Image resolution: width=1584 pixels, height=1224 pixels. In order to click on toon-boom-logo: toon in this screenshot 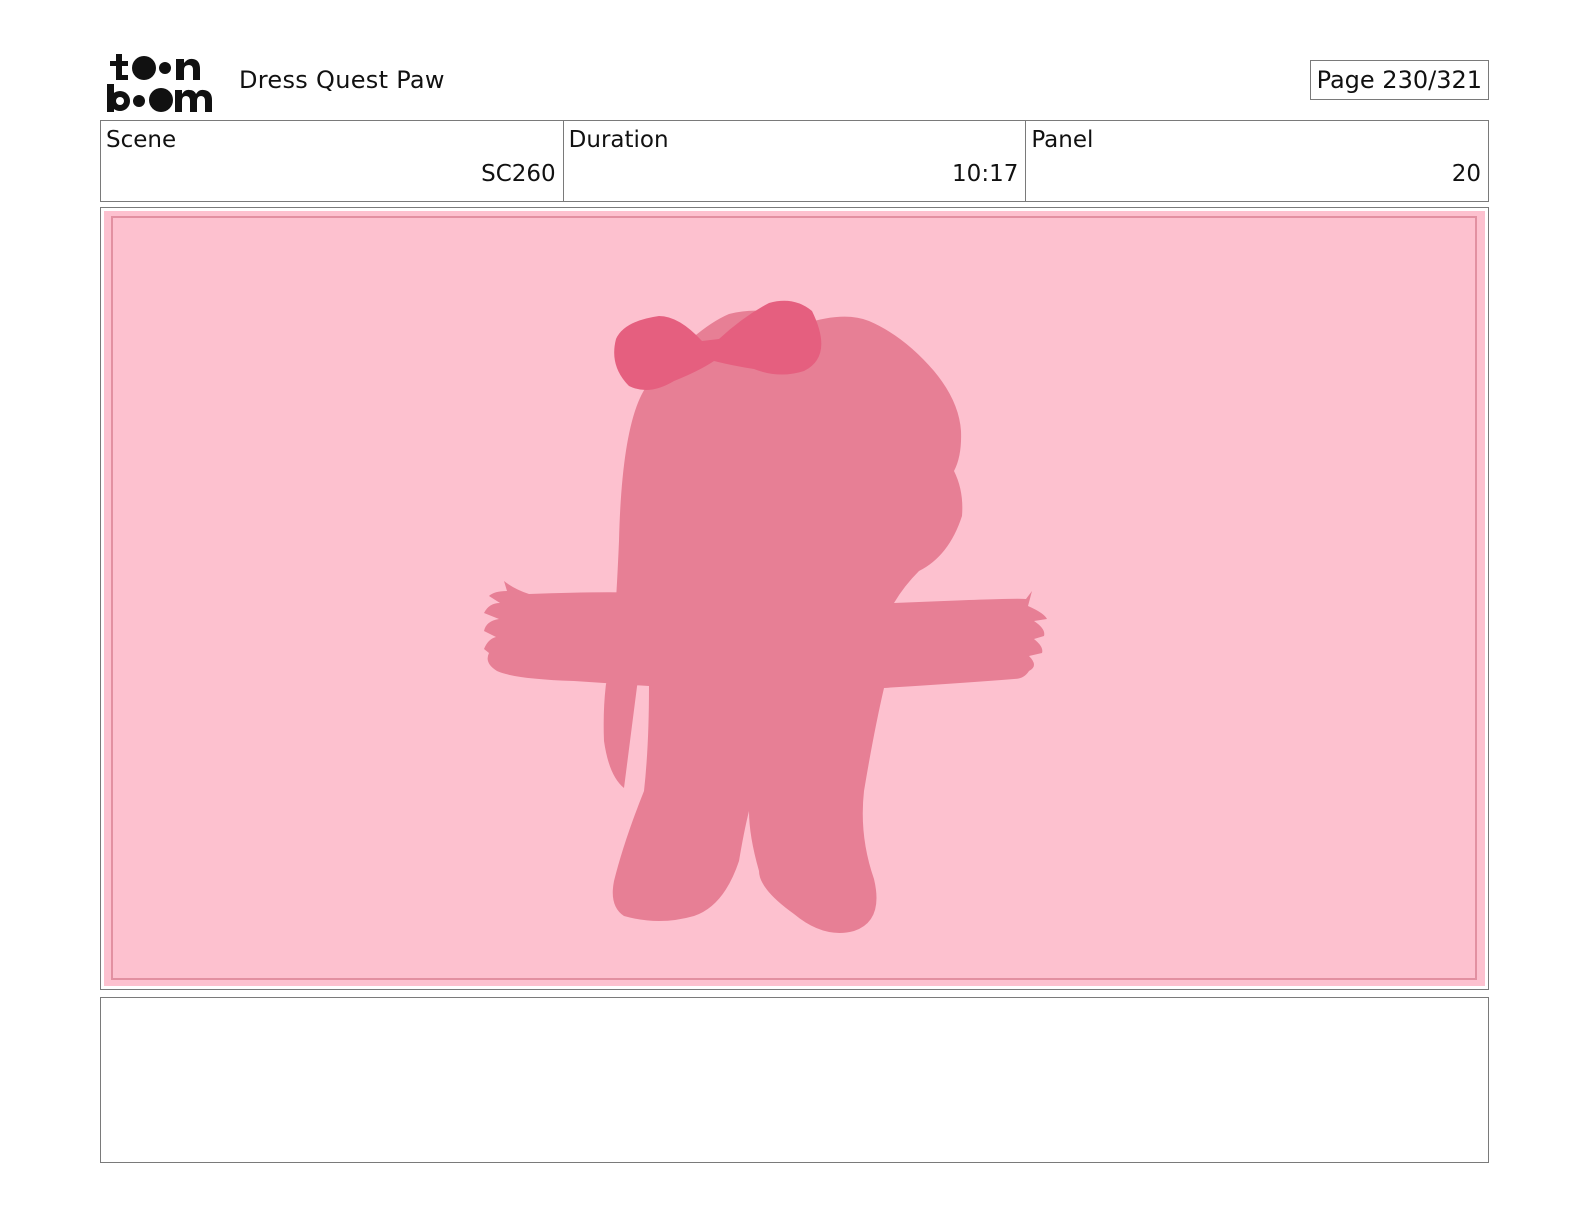, I will do `click(159, 83)`.